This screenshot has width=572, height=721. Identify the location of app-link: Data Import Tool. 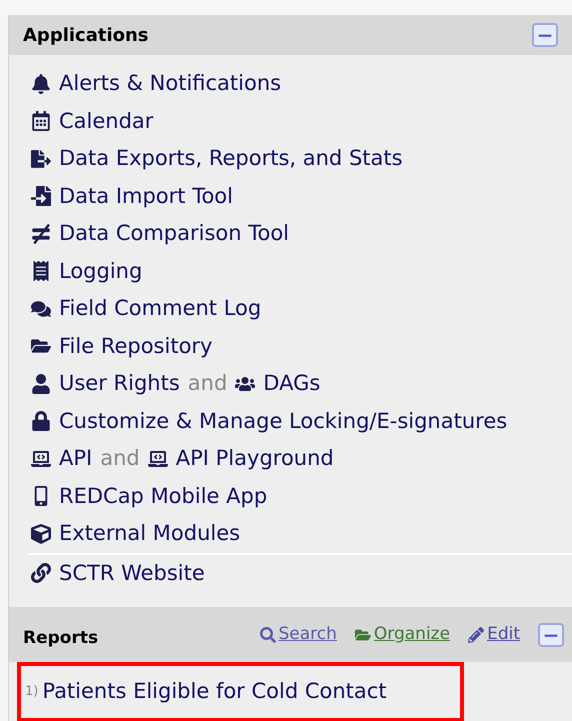
(132, 196).